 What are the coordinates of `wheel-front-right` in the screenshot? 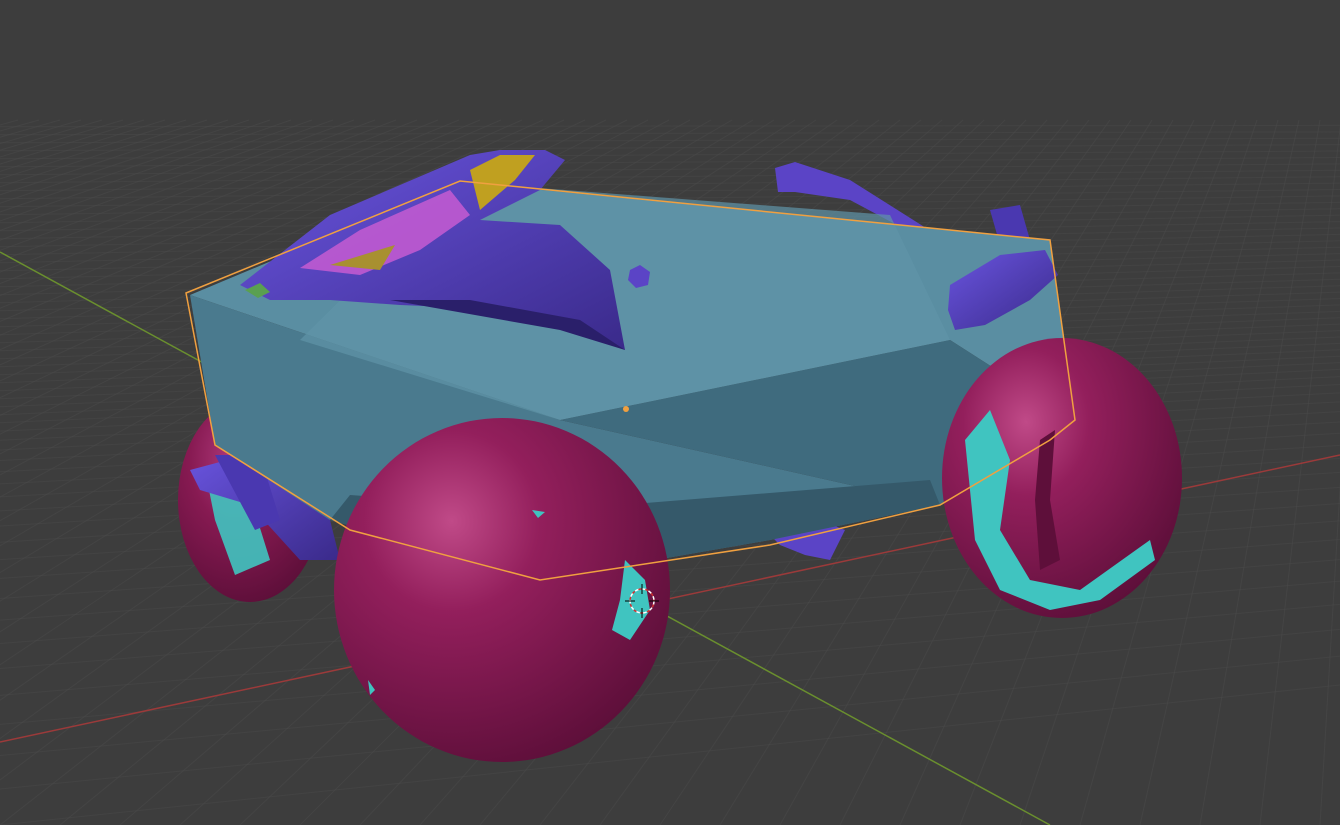 It's located at (1062, 478).